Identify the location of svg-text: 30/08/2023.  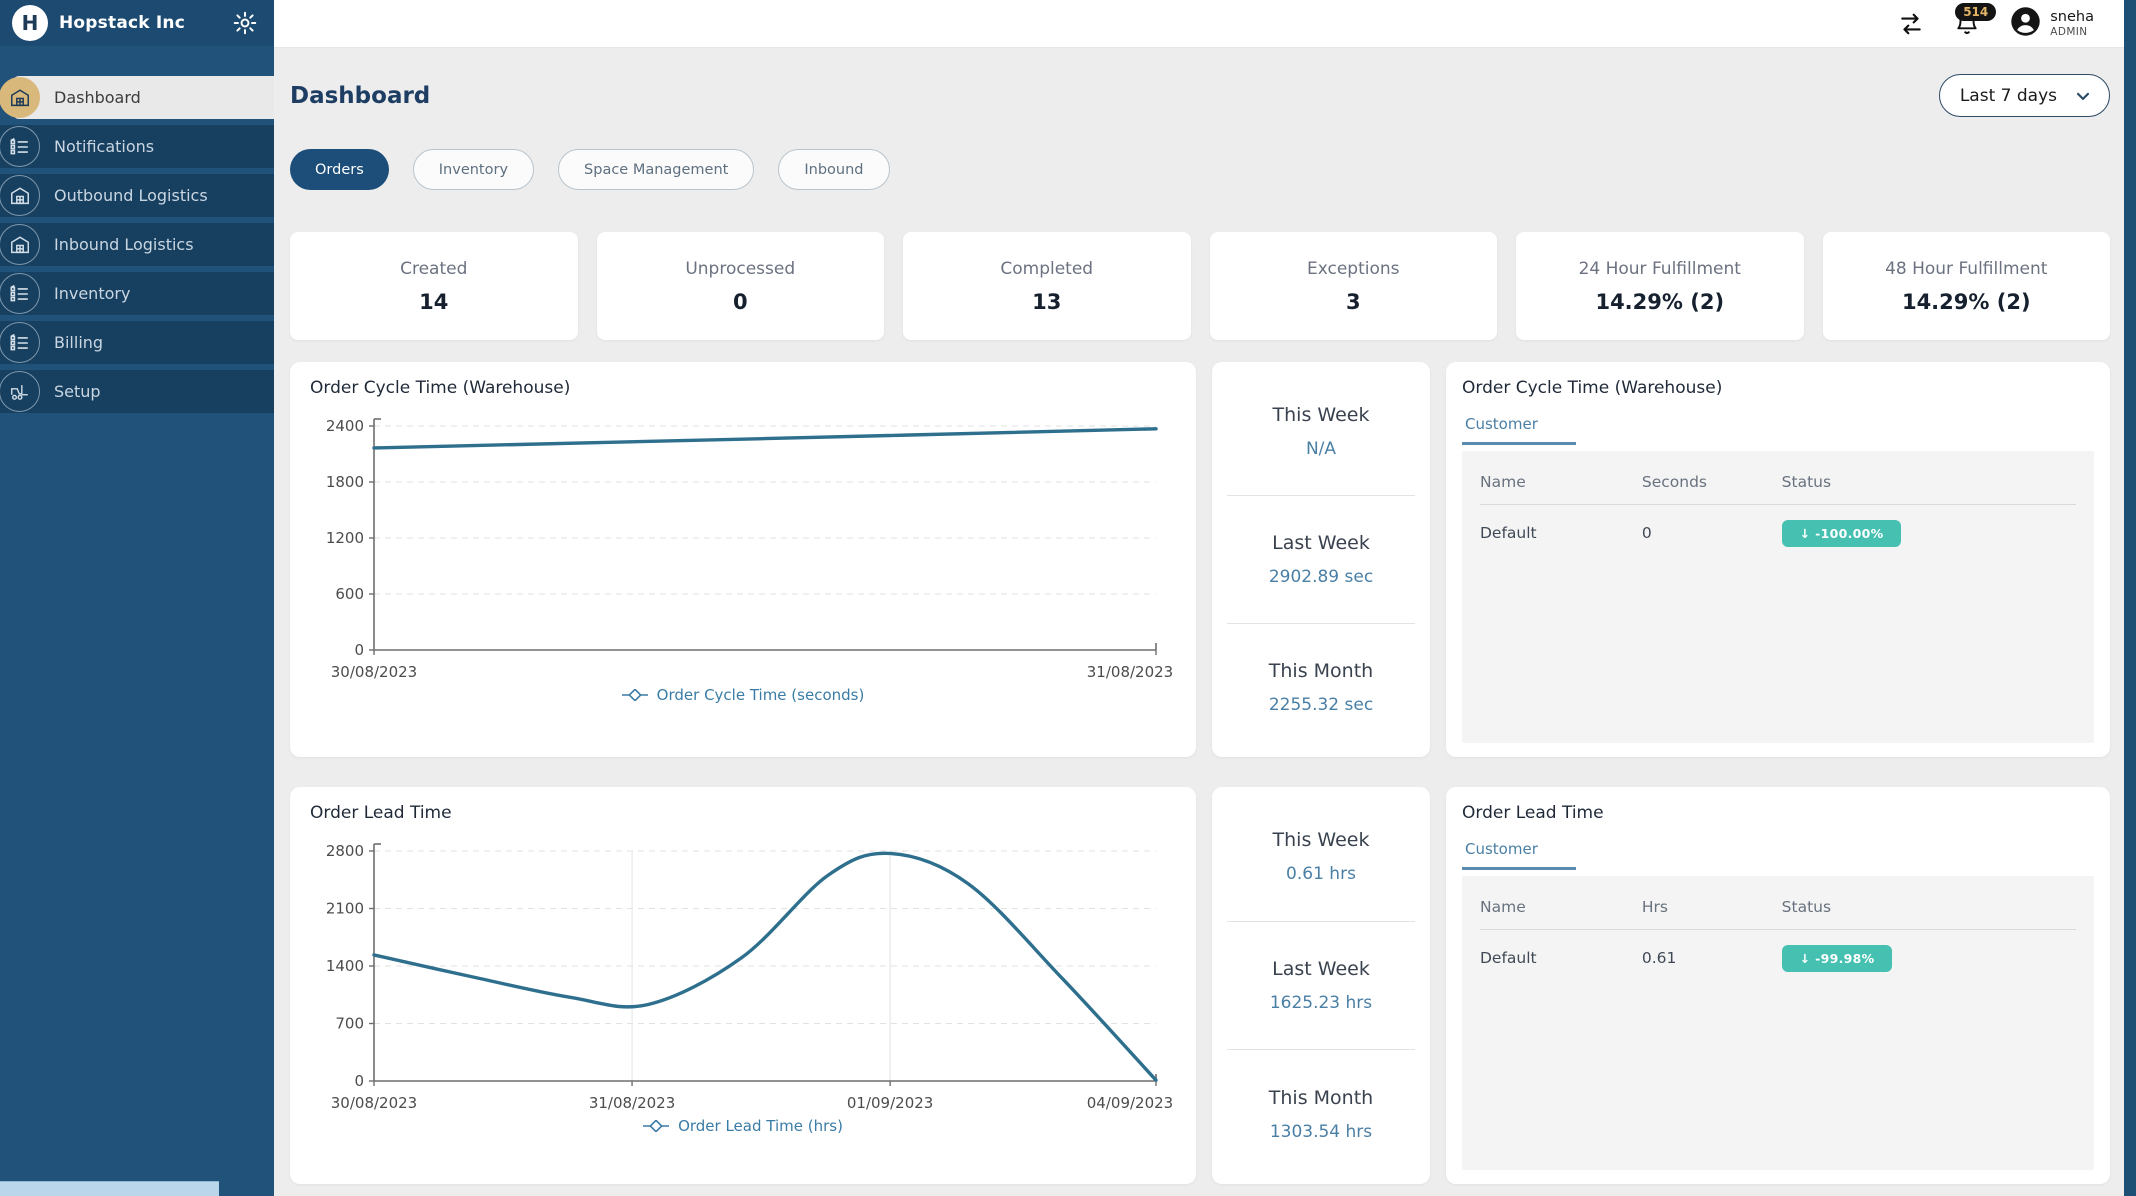
(374, 1103).